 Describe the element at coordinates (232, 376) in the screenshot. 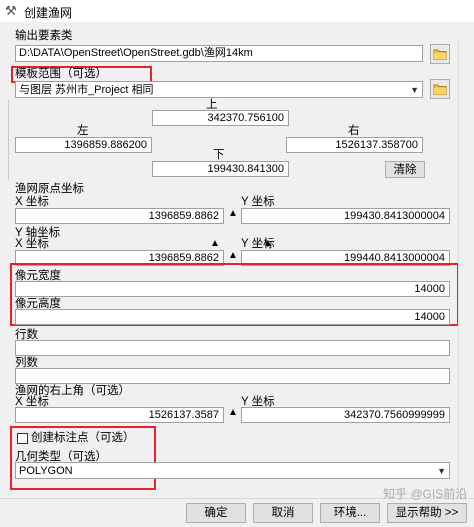

I see `cols-field` at that location.